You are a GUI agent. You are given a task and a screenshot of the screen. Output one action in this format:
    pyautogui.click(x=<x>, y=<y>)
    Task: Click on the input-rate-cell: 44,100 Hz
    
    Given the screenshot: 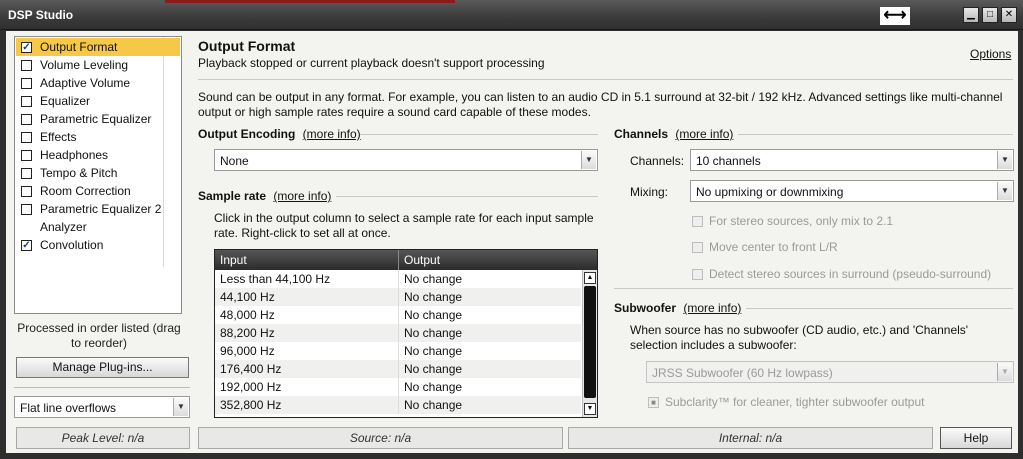 What is the action you would take?
    pyautogui.click(x=247, y=297)
    